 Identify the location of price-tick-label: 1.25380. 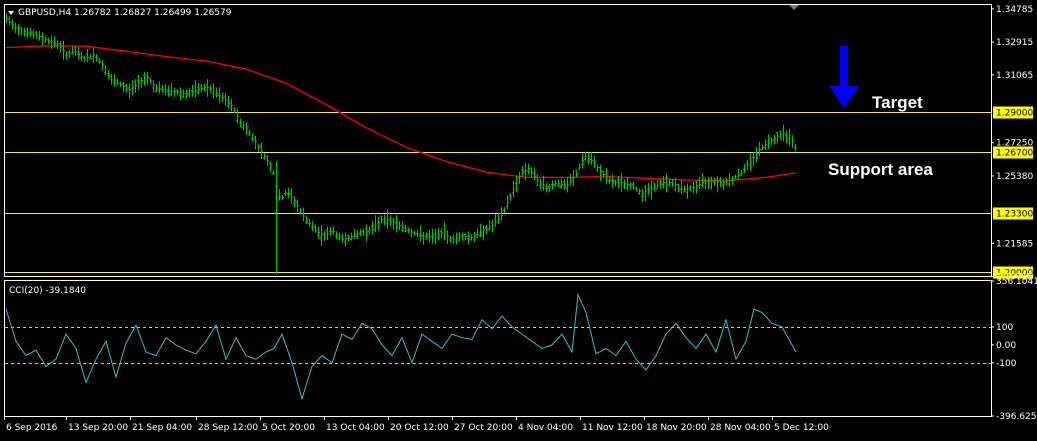
(1014, 177).